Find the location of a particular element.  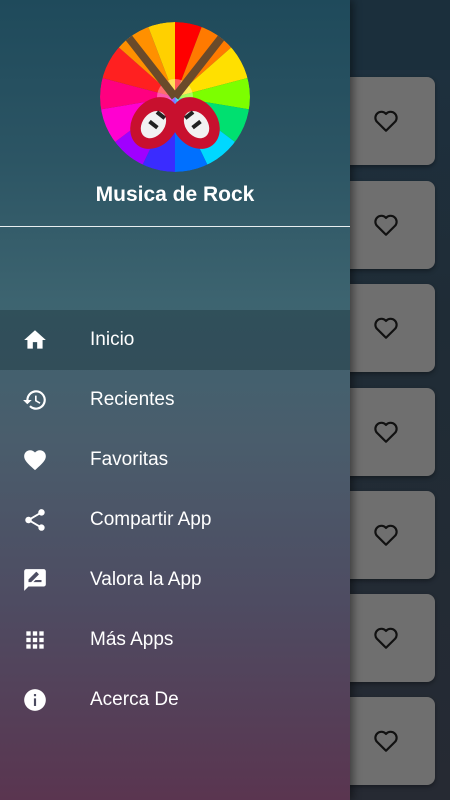

rate-review-icon is located at coordinates (35, 580).